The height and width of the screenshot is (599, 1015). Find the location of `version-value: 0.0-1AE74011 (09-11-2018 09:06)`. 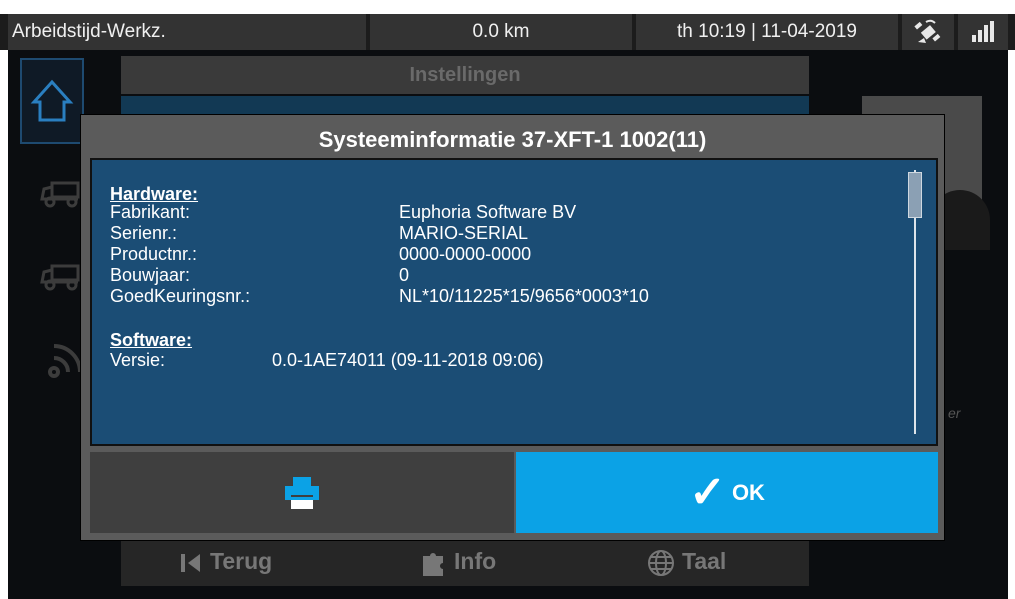

version-value: 0.0-1AE74011 (09-11-2018 09:06) is located at coordinates (408, 360).